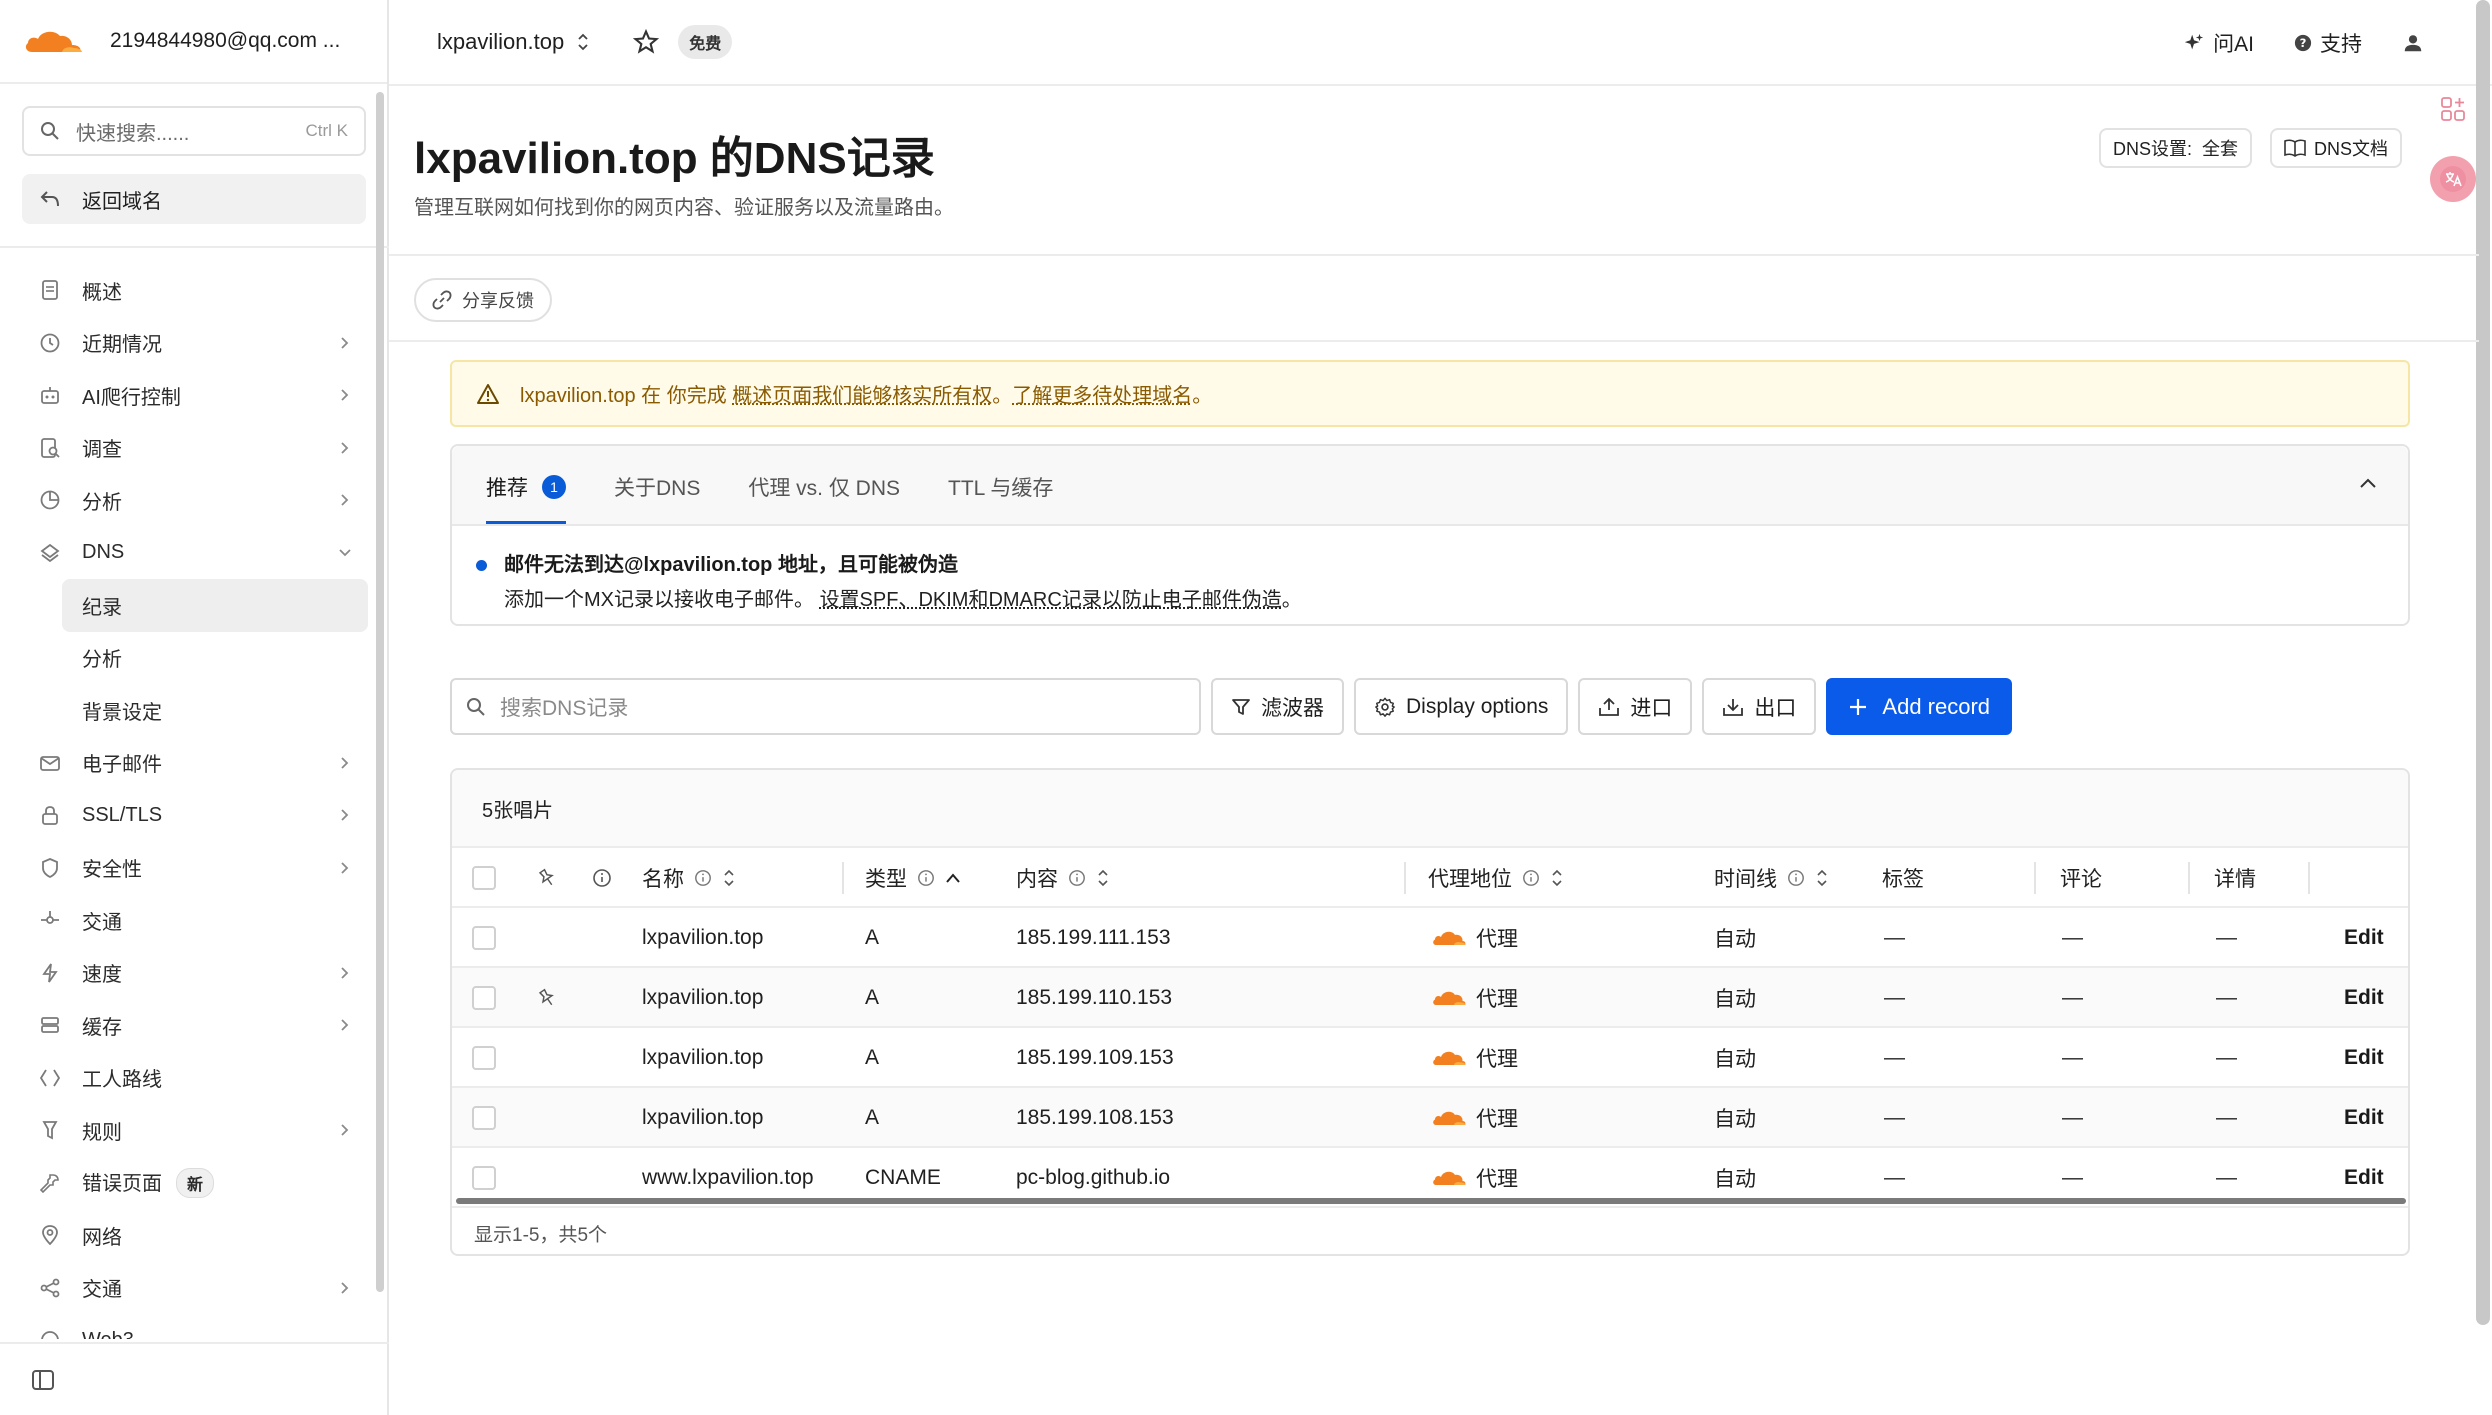 The width and height of the screenshot is (2492, 1415). Describe the element at coordinates (2368, 483) in the screenshot. I see `chevron-up-icon` at that location.